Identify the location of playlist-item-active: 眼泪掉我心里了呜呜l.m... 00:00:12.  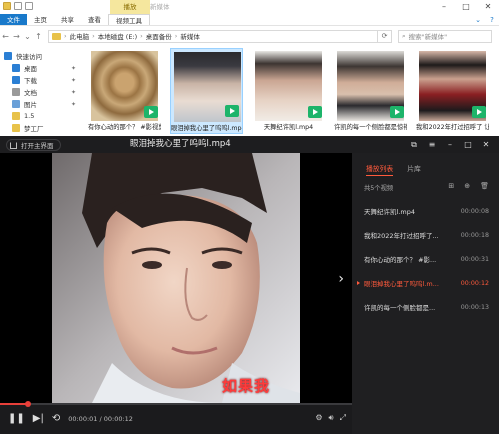
(425, 283).